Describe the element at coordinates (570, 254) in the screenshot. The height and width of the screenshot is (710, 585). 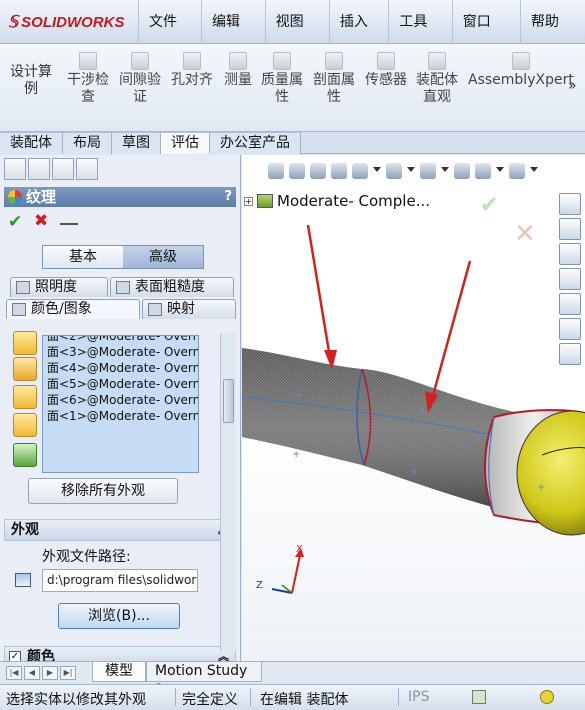
I see `file-explorer-icon` at that location.